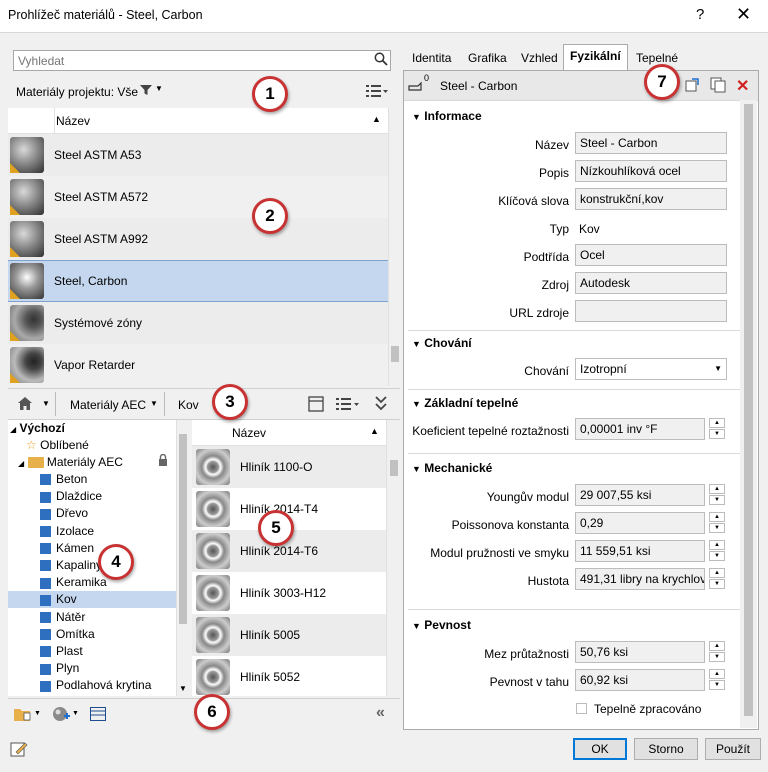 This screenshot has height=772, width=768. I want to click on list-item: Hliník 1100-O, so click(289, 467).